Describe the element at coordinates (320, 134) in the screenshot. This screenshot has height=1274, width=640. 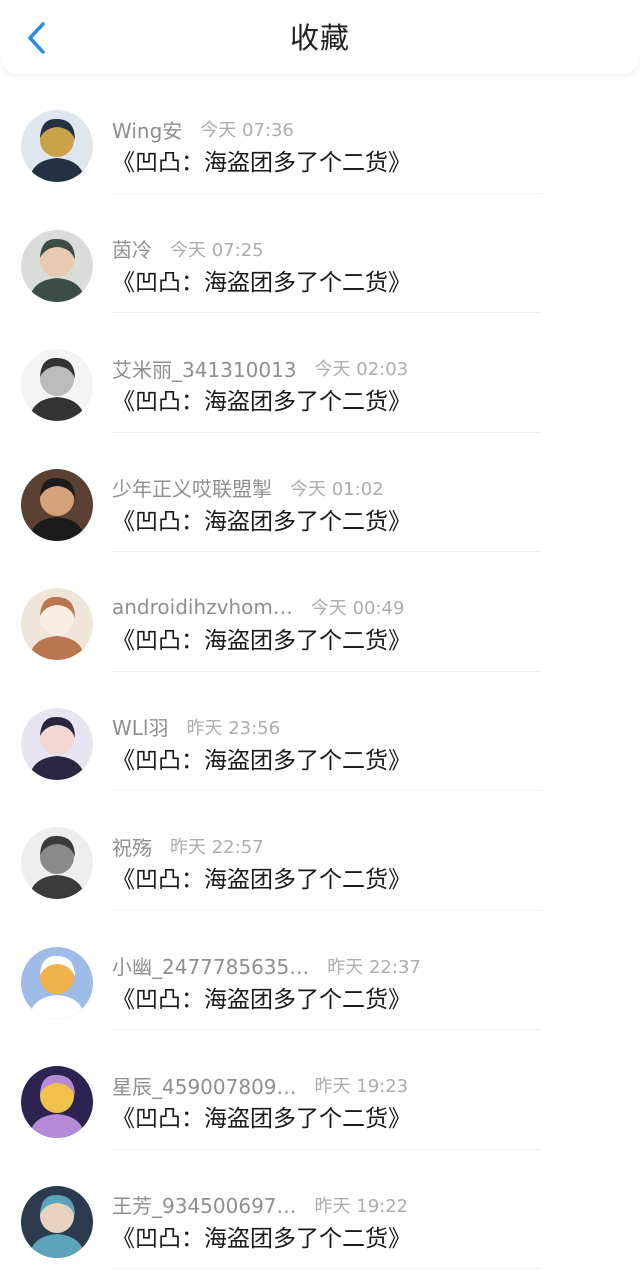
I see `list-item: Wing安 今天 07:36 《凹凸：海盗团多了个二货》` at that location.